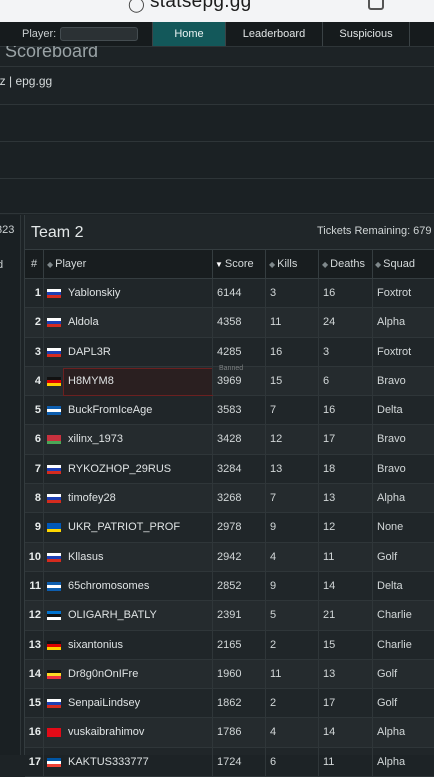 This screenshot has width=434, height=777. Describe the element at coordinates (273, 703) in the screenshot. I see `kills-cell: 2` at that location.